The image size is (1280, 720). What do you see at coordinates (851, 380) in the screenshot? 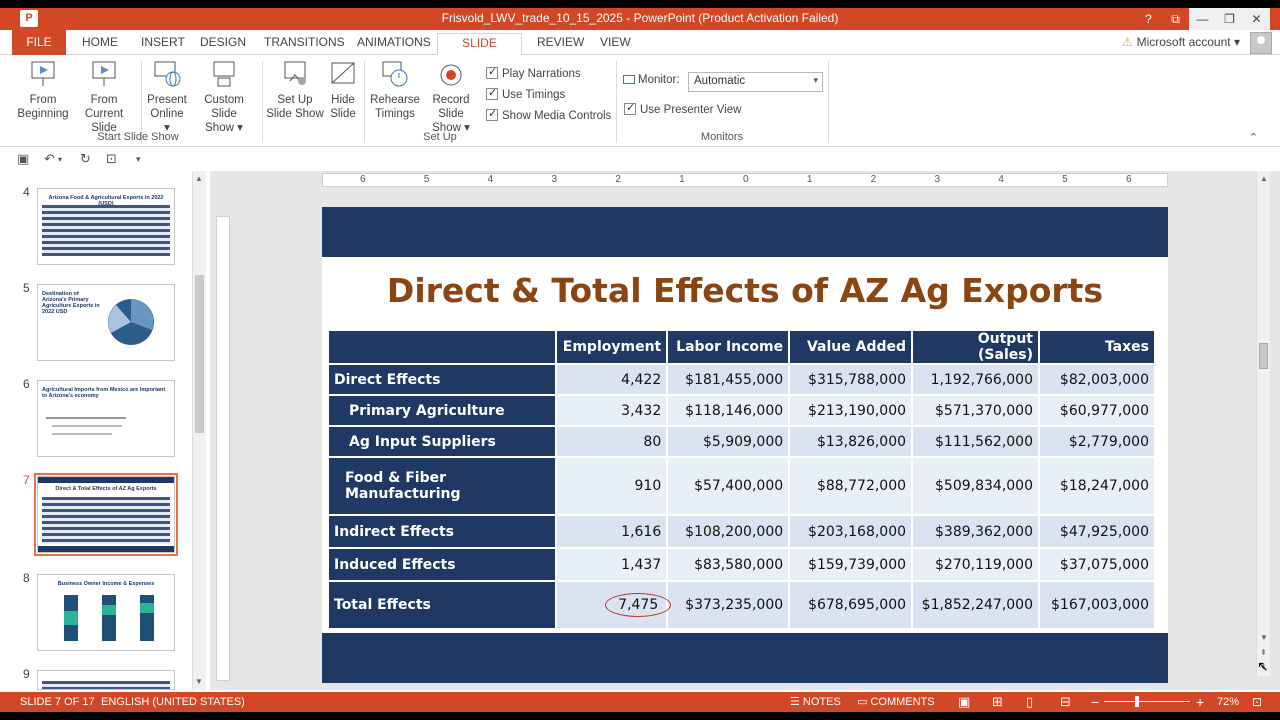
I see `table-cell: $315,788,000` at bounding box center [851, 380].